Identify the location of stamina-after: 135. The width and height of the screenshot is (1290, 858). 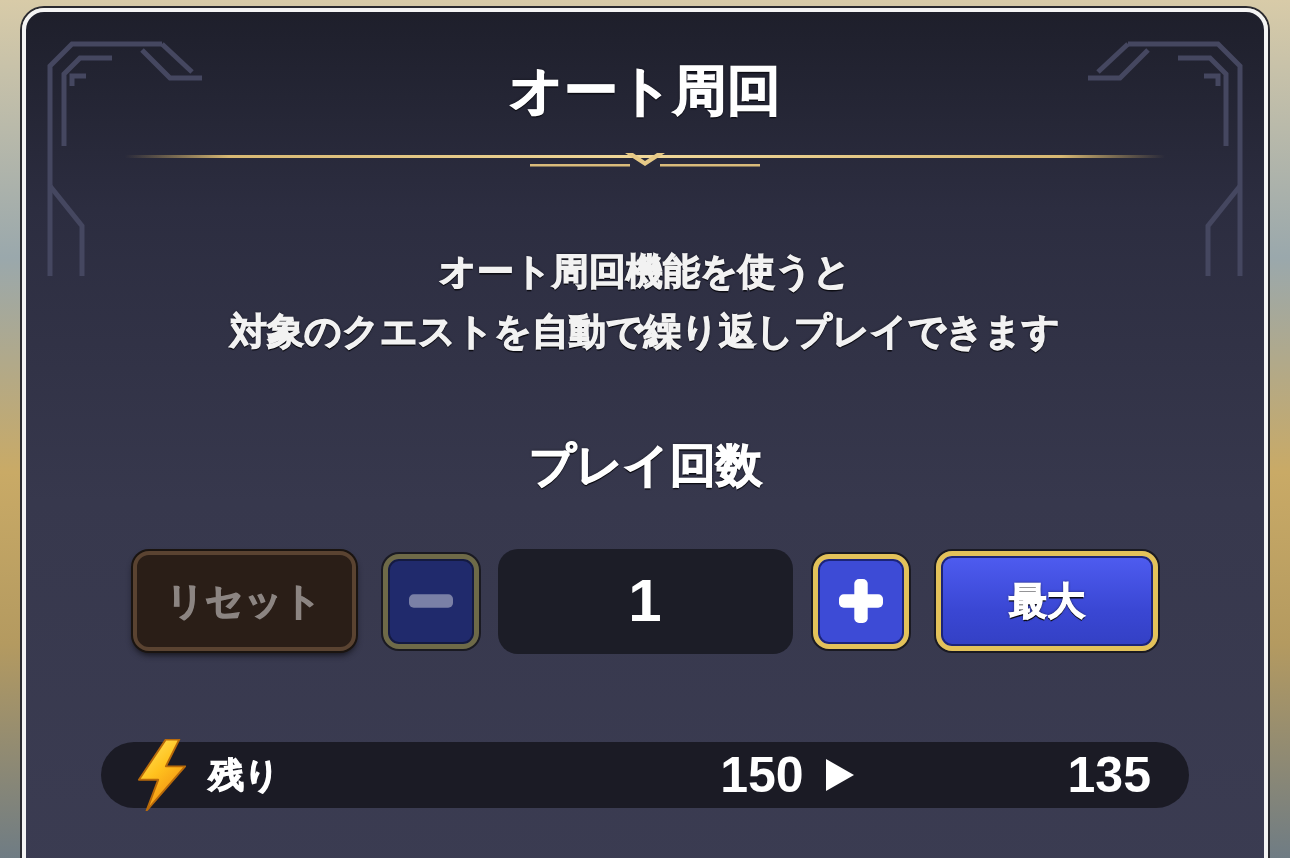
(1109, 775).